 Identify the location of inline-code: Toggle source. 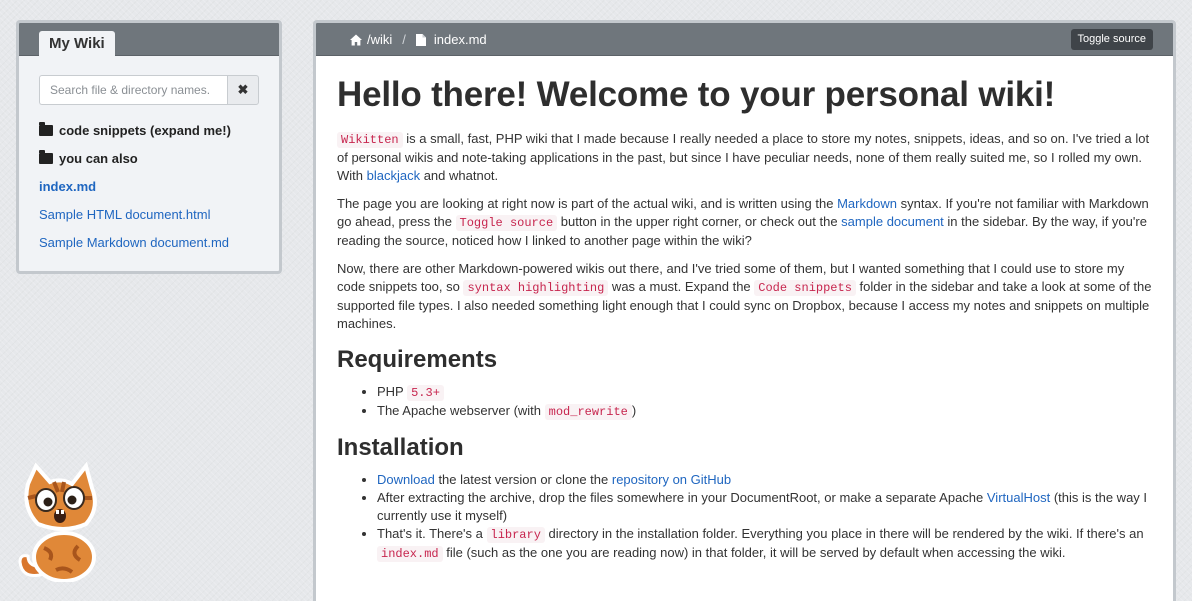
(506, 223).